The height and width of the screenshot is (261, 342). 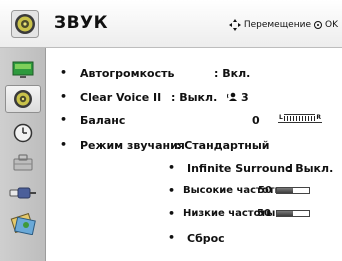 What do you see at coordinates (102, 120) in the screenshot?
I see `balance-label: Баланс` at bounding box center [102, 120].